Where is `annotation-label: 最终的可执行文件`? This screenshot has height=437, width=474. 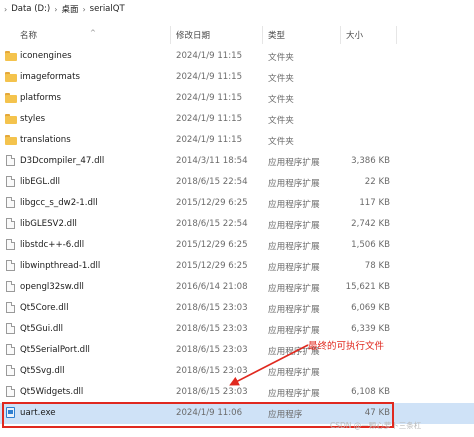 annotation-label: 最终的可执行文件 is located at coordinates (346, 346).